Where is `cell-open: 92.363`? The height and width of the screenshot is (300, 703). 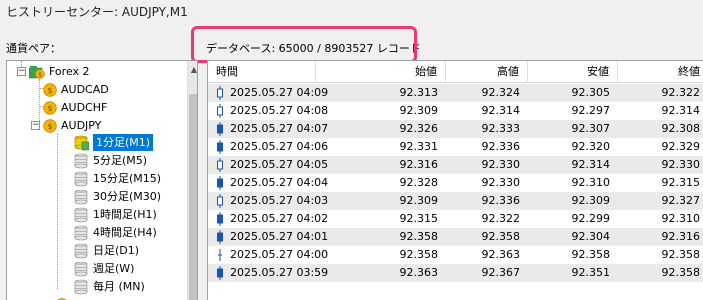
cell-open: 92.363 is located at coordinates (377, 273).